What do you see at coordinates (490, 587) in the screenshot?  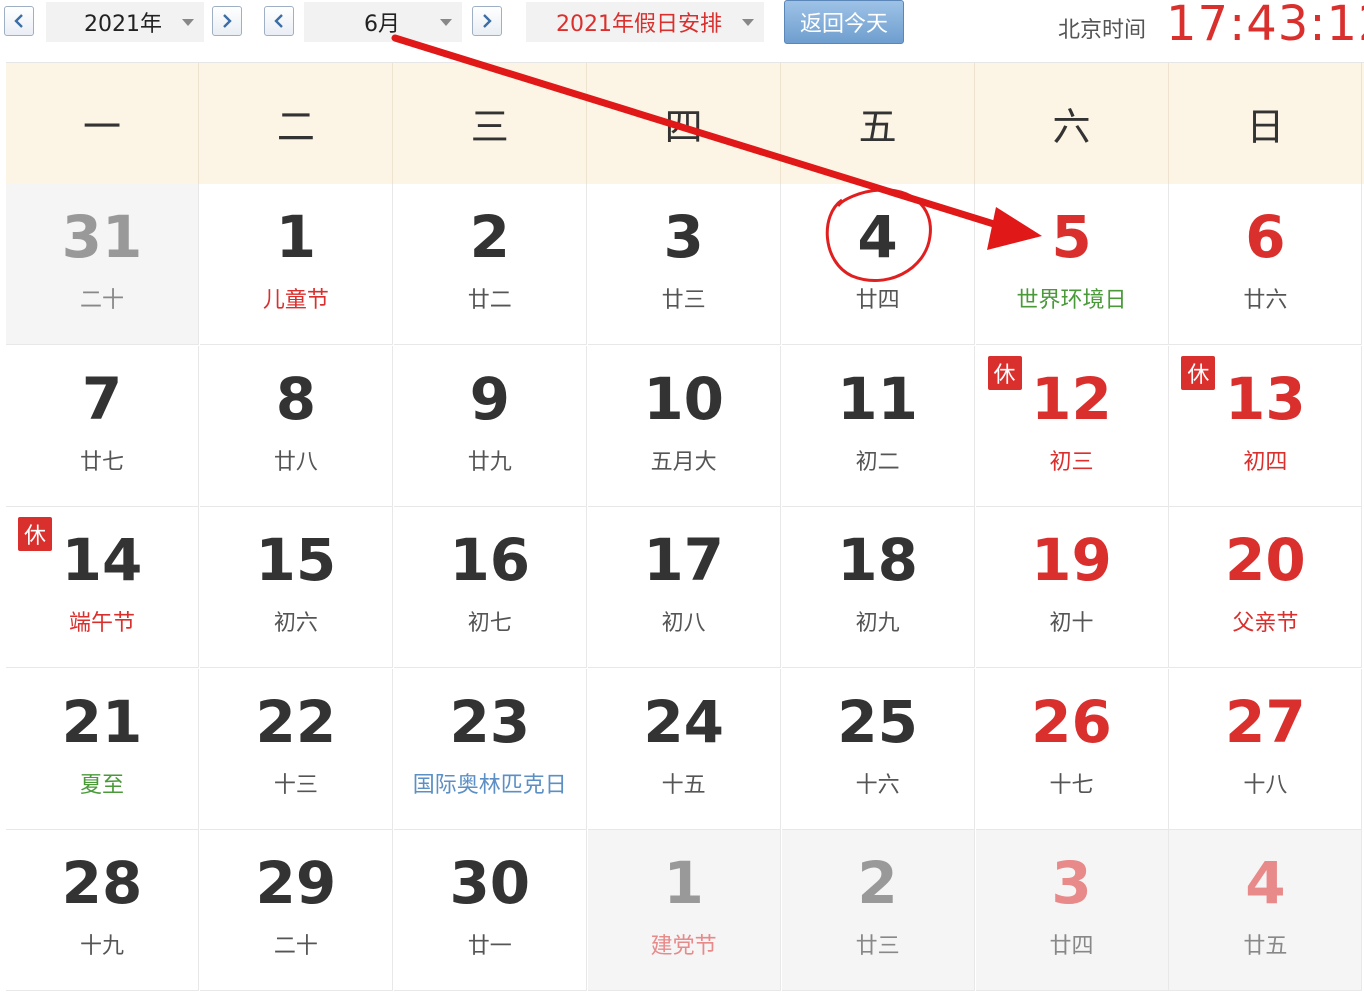 I see `day-cell: 16 初七` at bounding box center [490, 587].